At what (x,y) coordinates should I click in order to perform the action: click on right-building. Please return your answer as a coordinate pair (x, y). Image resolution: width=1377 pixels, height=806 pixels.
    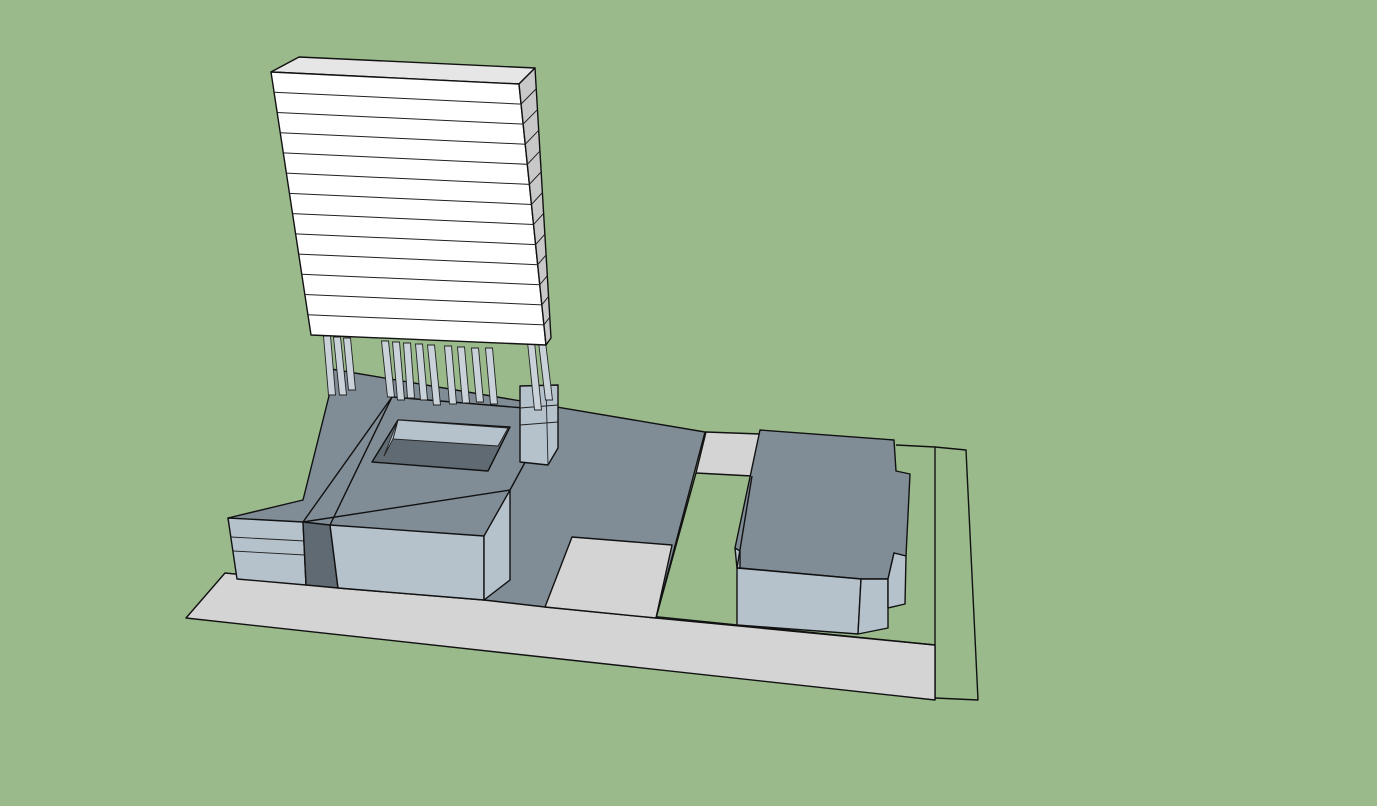
    Looking at the image, I should click on (822, 532).